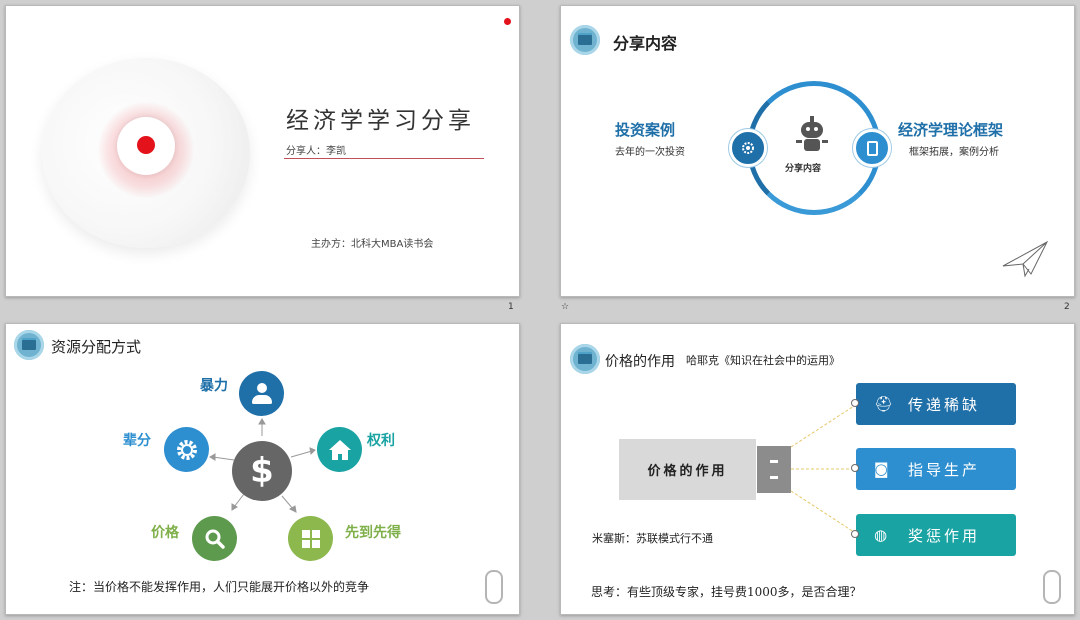 The image size is (1080, 620). Describe the element at coordinates (339, 449) in the screenshot. I see `home-icon` at that location.